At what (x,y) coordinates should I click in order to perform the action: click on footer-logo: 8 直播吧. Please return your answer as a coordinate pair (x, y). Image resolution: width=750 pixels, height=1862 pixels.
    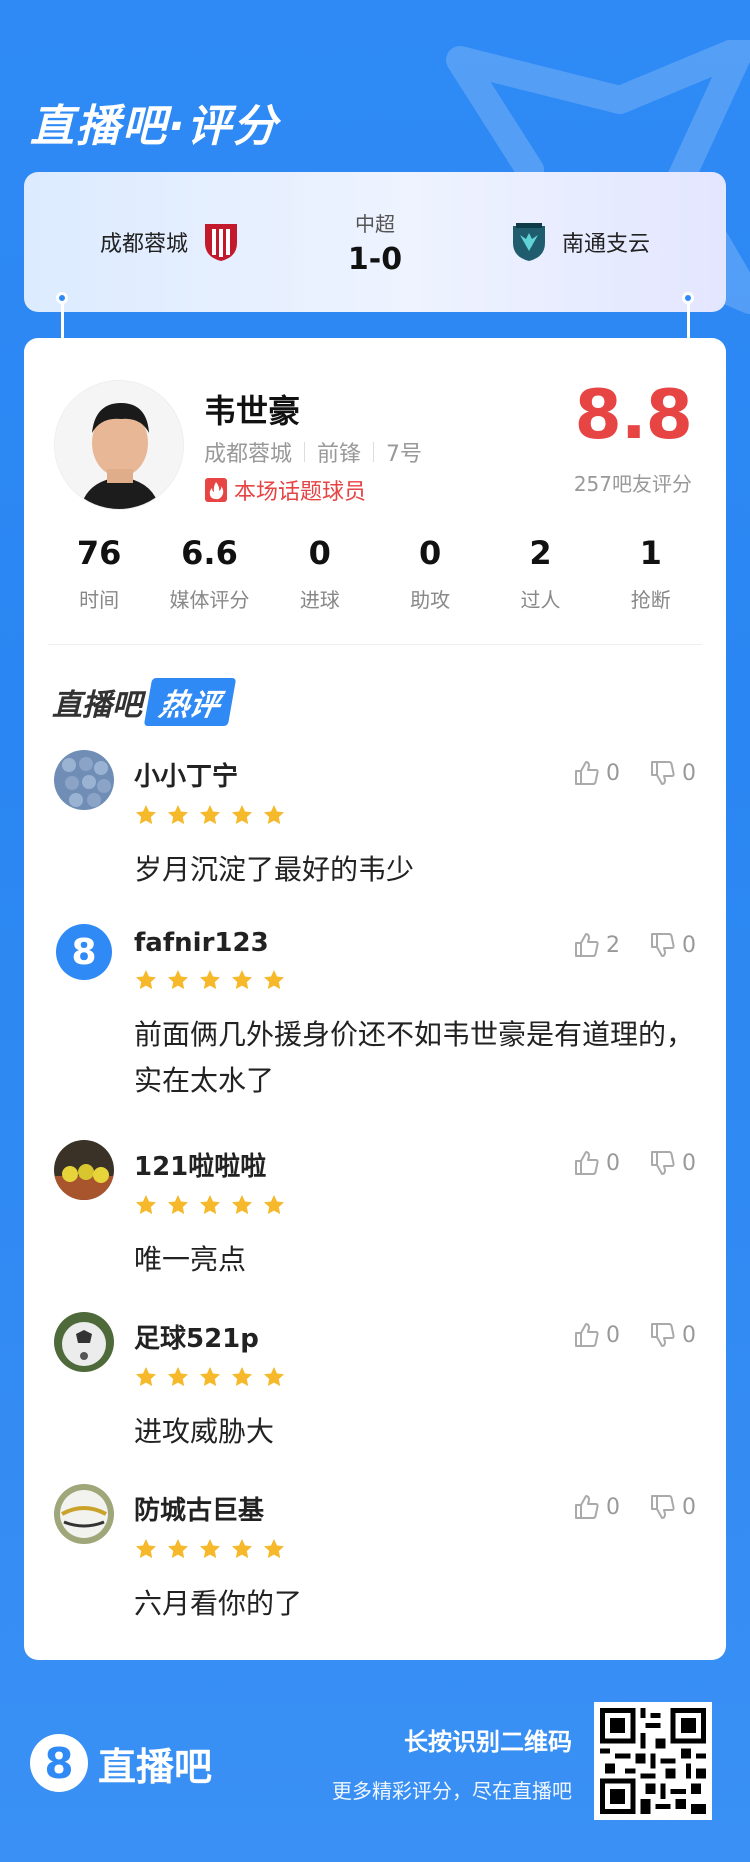
    Looking at the image, I should click on (121, 1763).